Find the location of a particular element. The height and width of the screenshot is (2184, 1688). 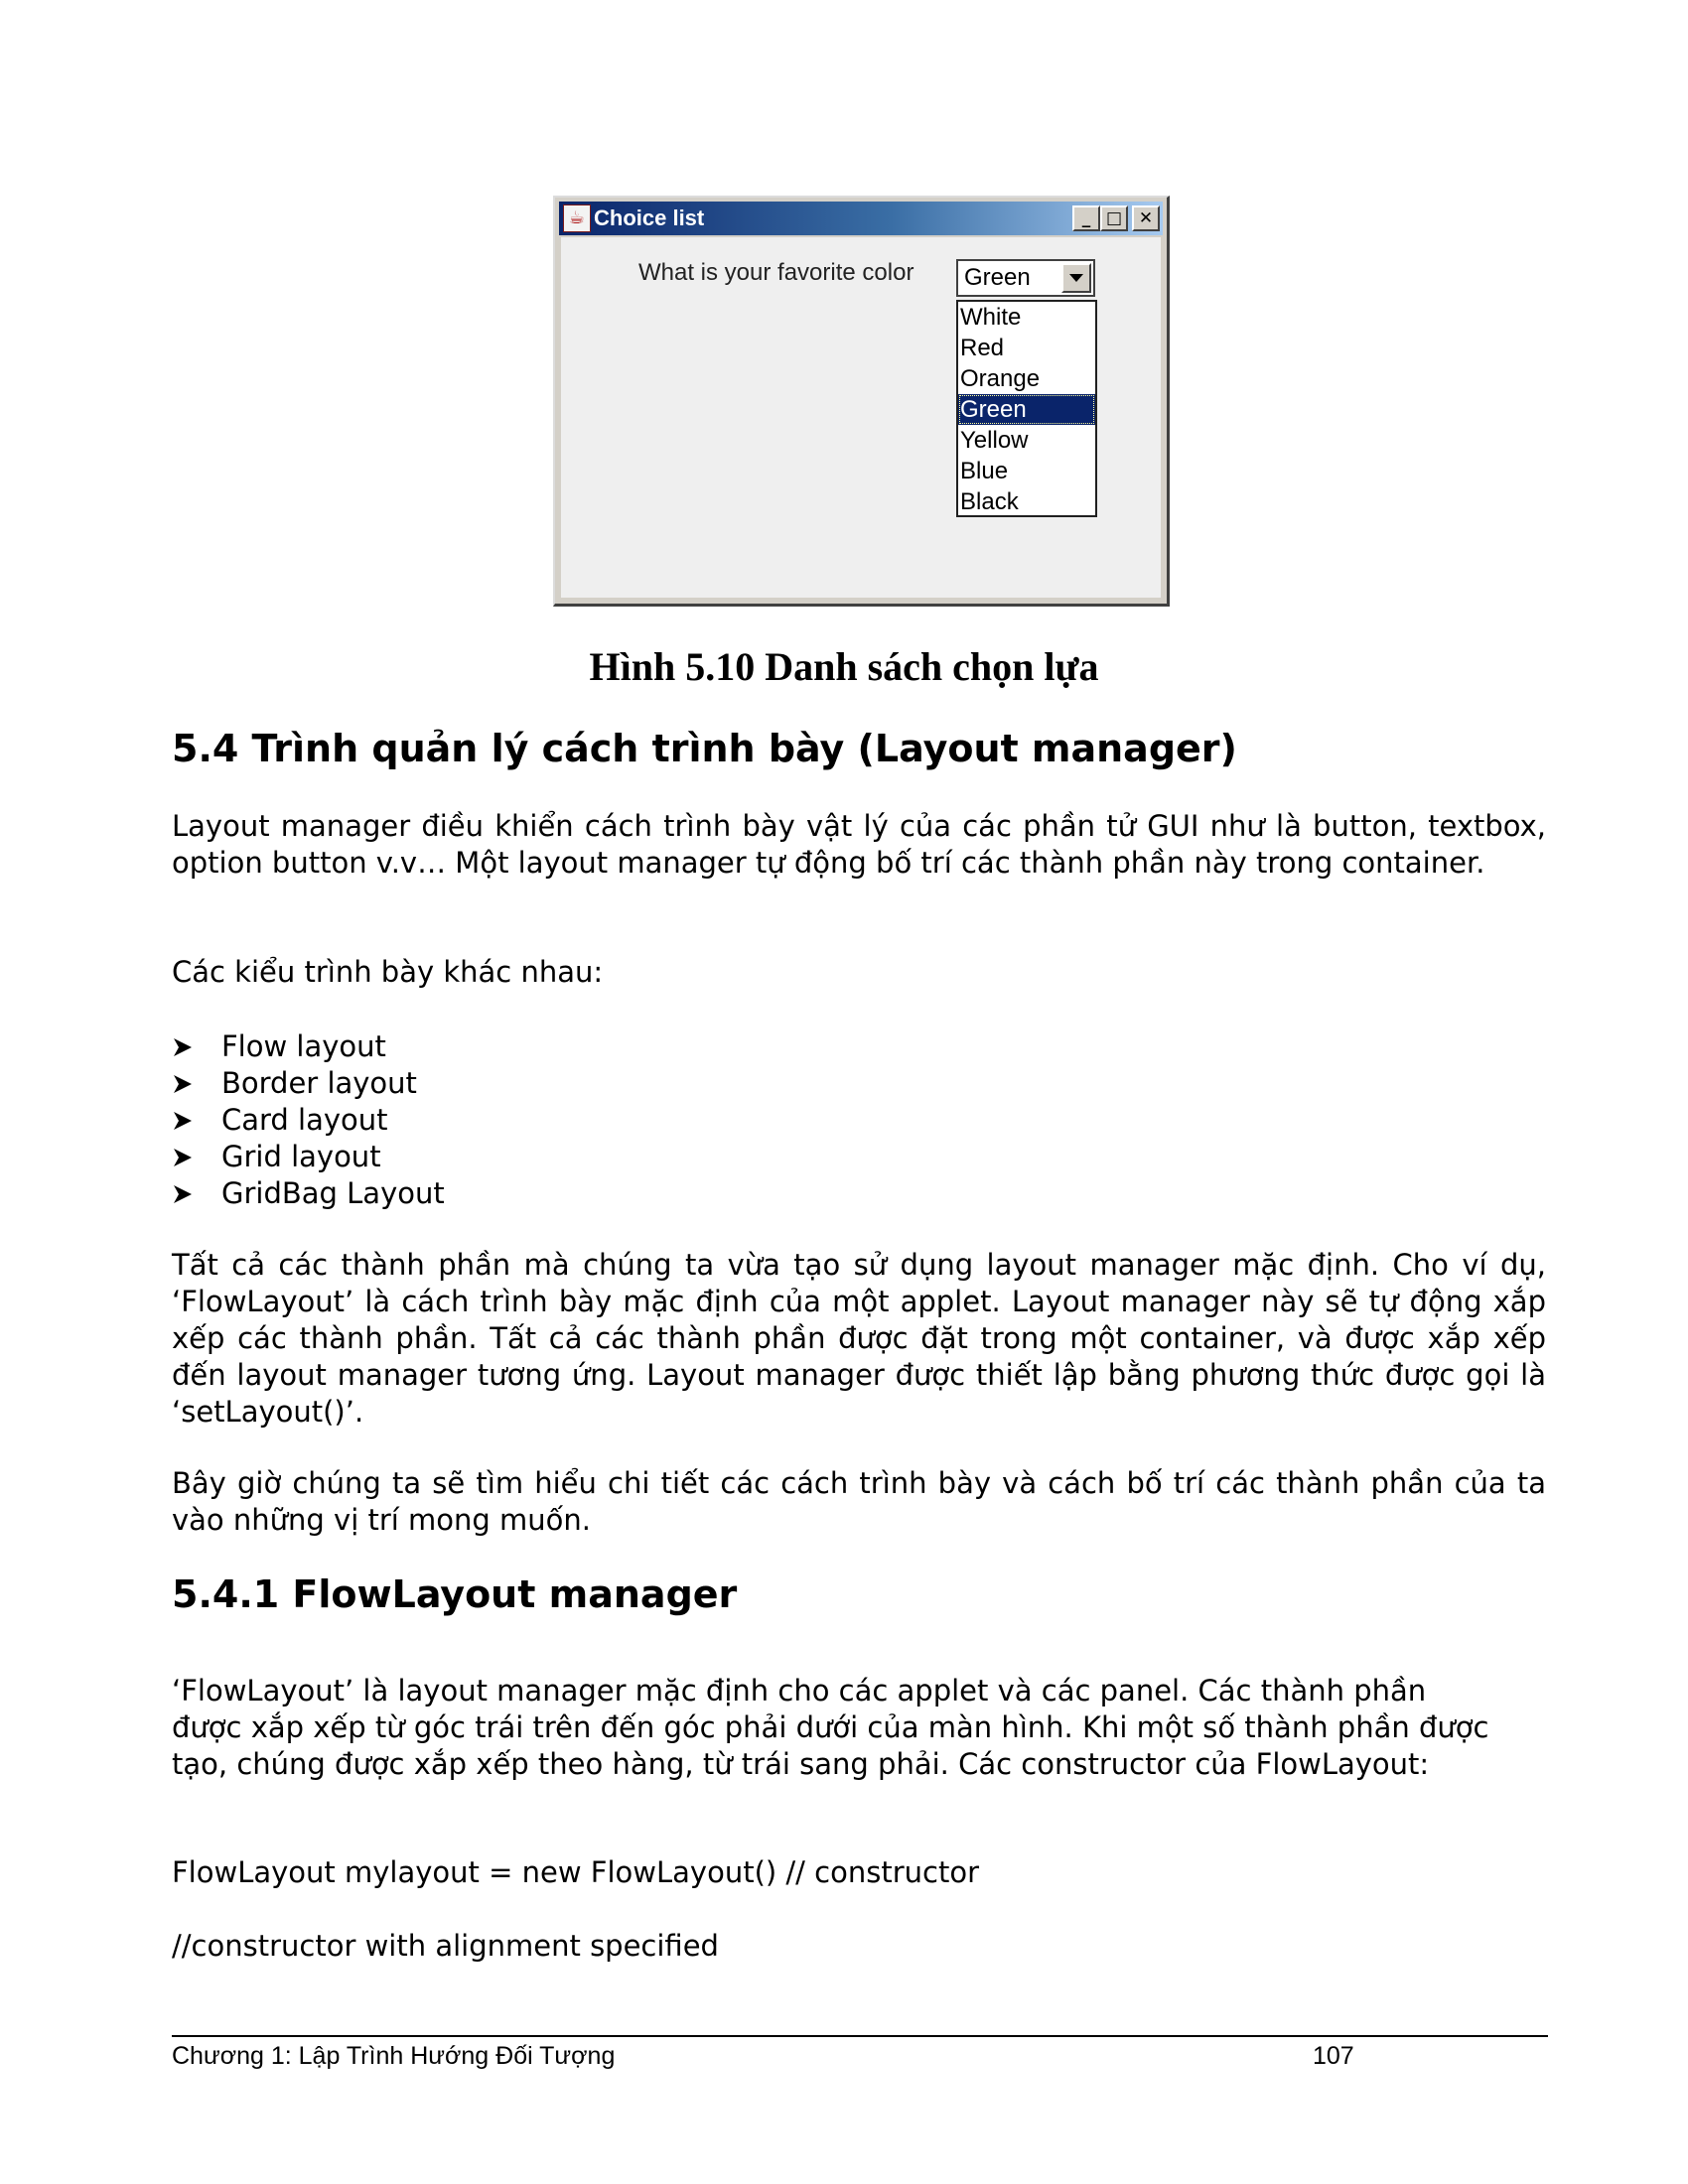

list-item-label: Card layout is located at coordinates (304, 1120).